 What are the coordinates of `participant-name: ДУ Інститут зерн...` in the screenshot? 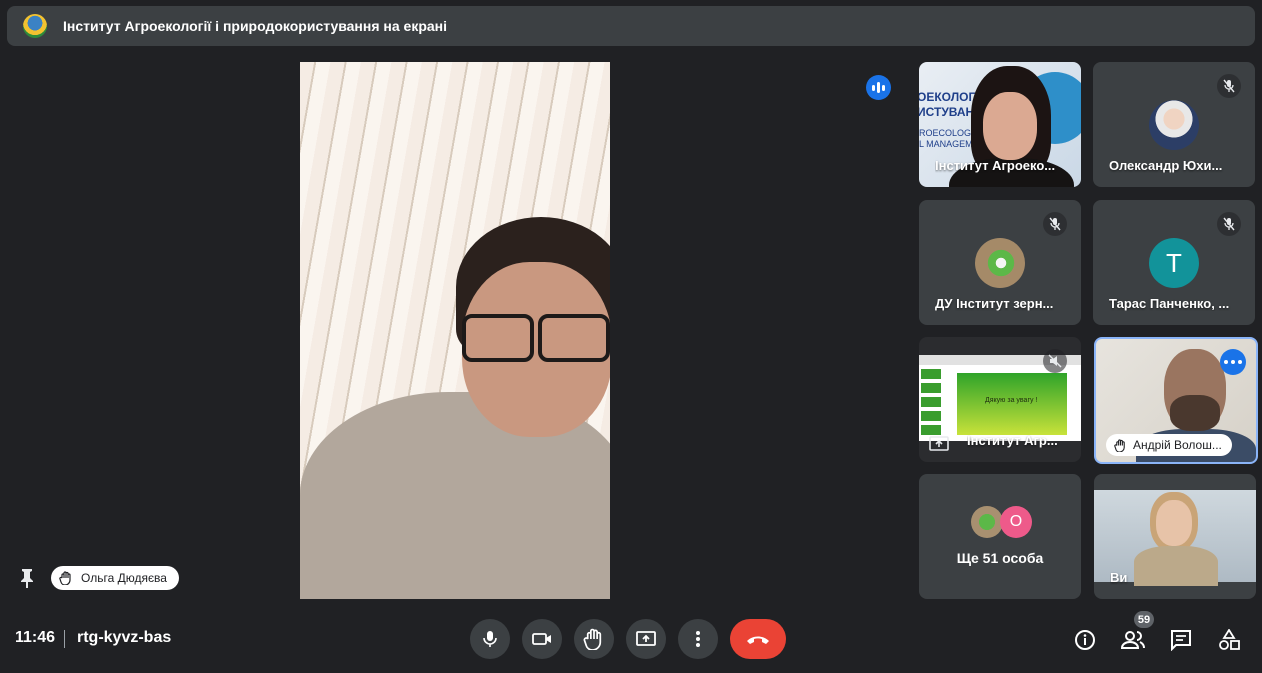 It's located at (994, 303).